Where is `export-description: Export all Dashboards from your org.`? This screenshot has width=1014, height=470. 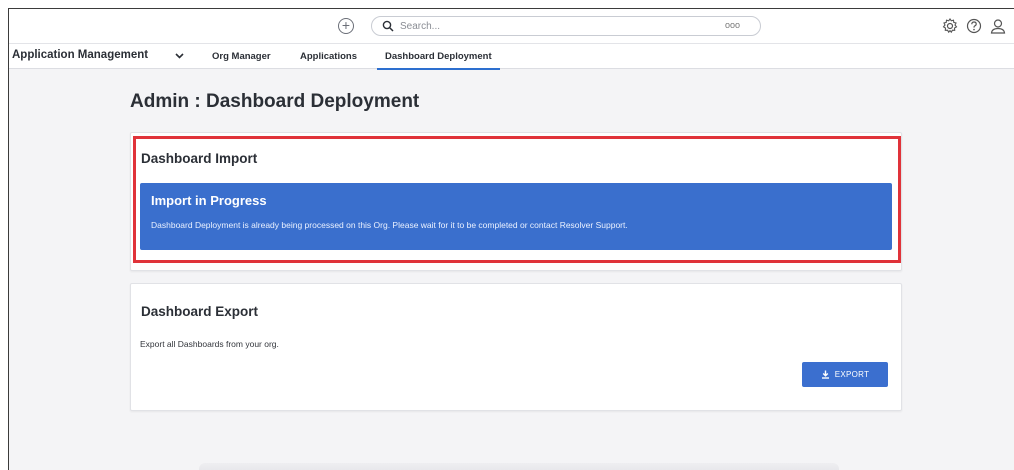 export-description: Export all Dashboards from your org. is located at coordinates (209, 344).